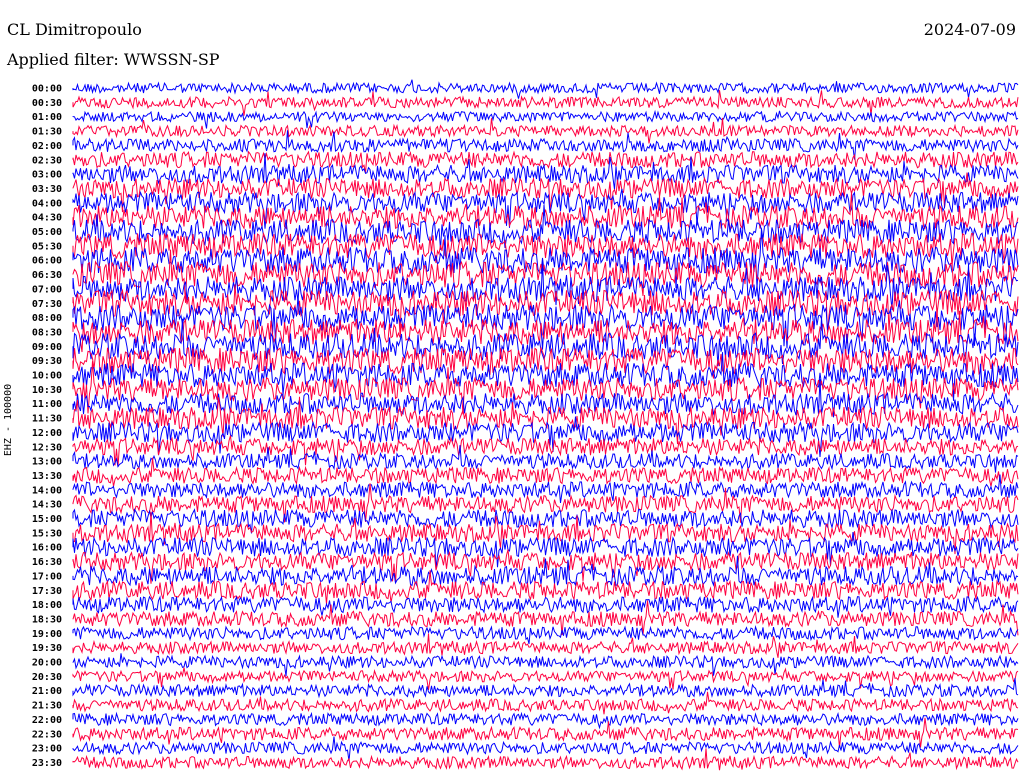  Describe the element at coordinates (47, 347) in the screenshot. I see `row-time-label: 09:00` at that location.